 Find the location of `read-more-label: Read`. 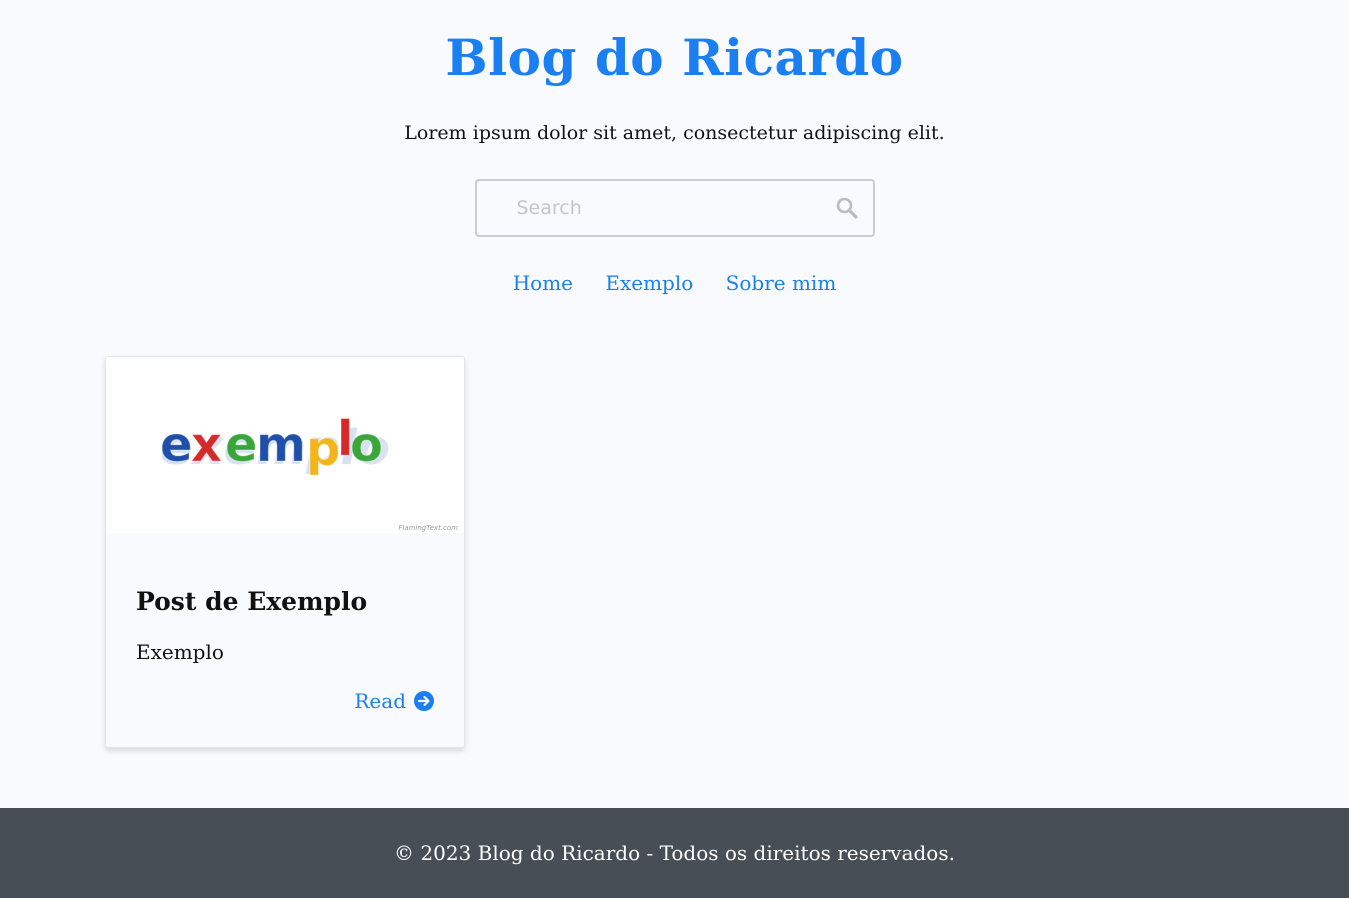

read-more-label: Read is located at coordinates (380, 701).